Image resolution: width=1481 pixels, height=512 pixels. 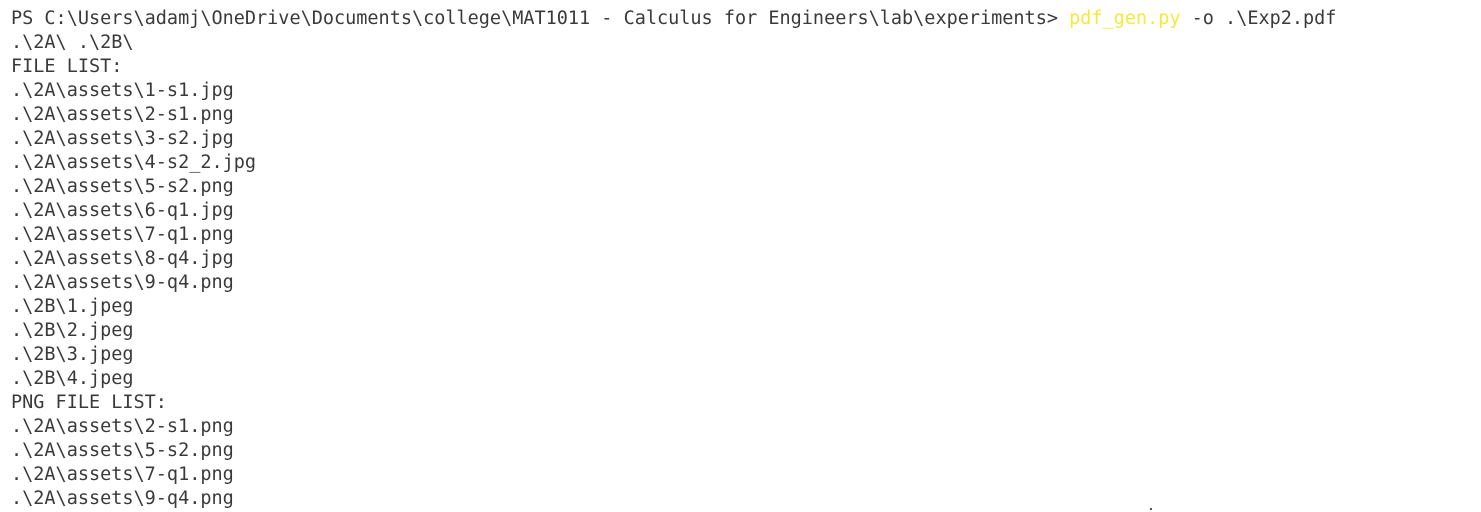 What do you see at coordinates (72, 378) in the screenshot?
I see `output-line: .\2B\4.jpeg` at bounding box center [72, 378].